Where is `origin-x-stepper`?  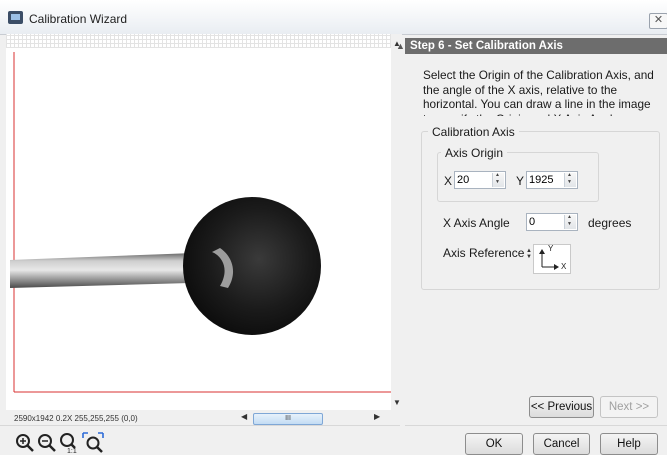
origin-x-stepper is located at coordinates (480, 180).